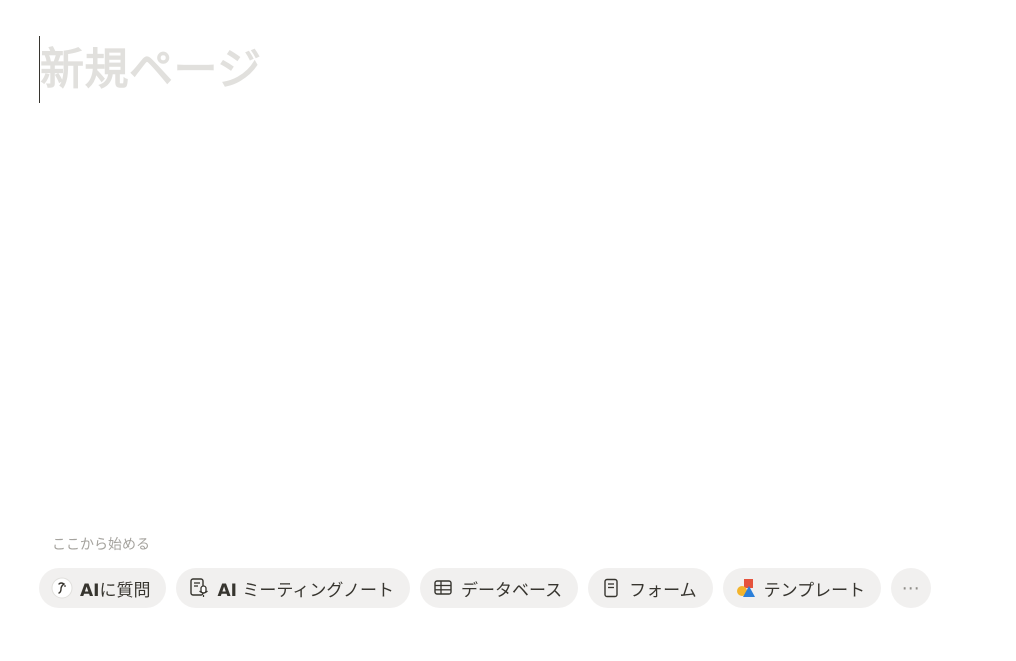 This screenshot has width=1016, height=661. I want to click on table-icon, so click(443, 588).